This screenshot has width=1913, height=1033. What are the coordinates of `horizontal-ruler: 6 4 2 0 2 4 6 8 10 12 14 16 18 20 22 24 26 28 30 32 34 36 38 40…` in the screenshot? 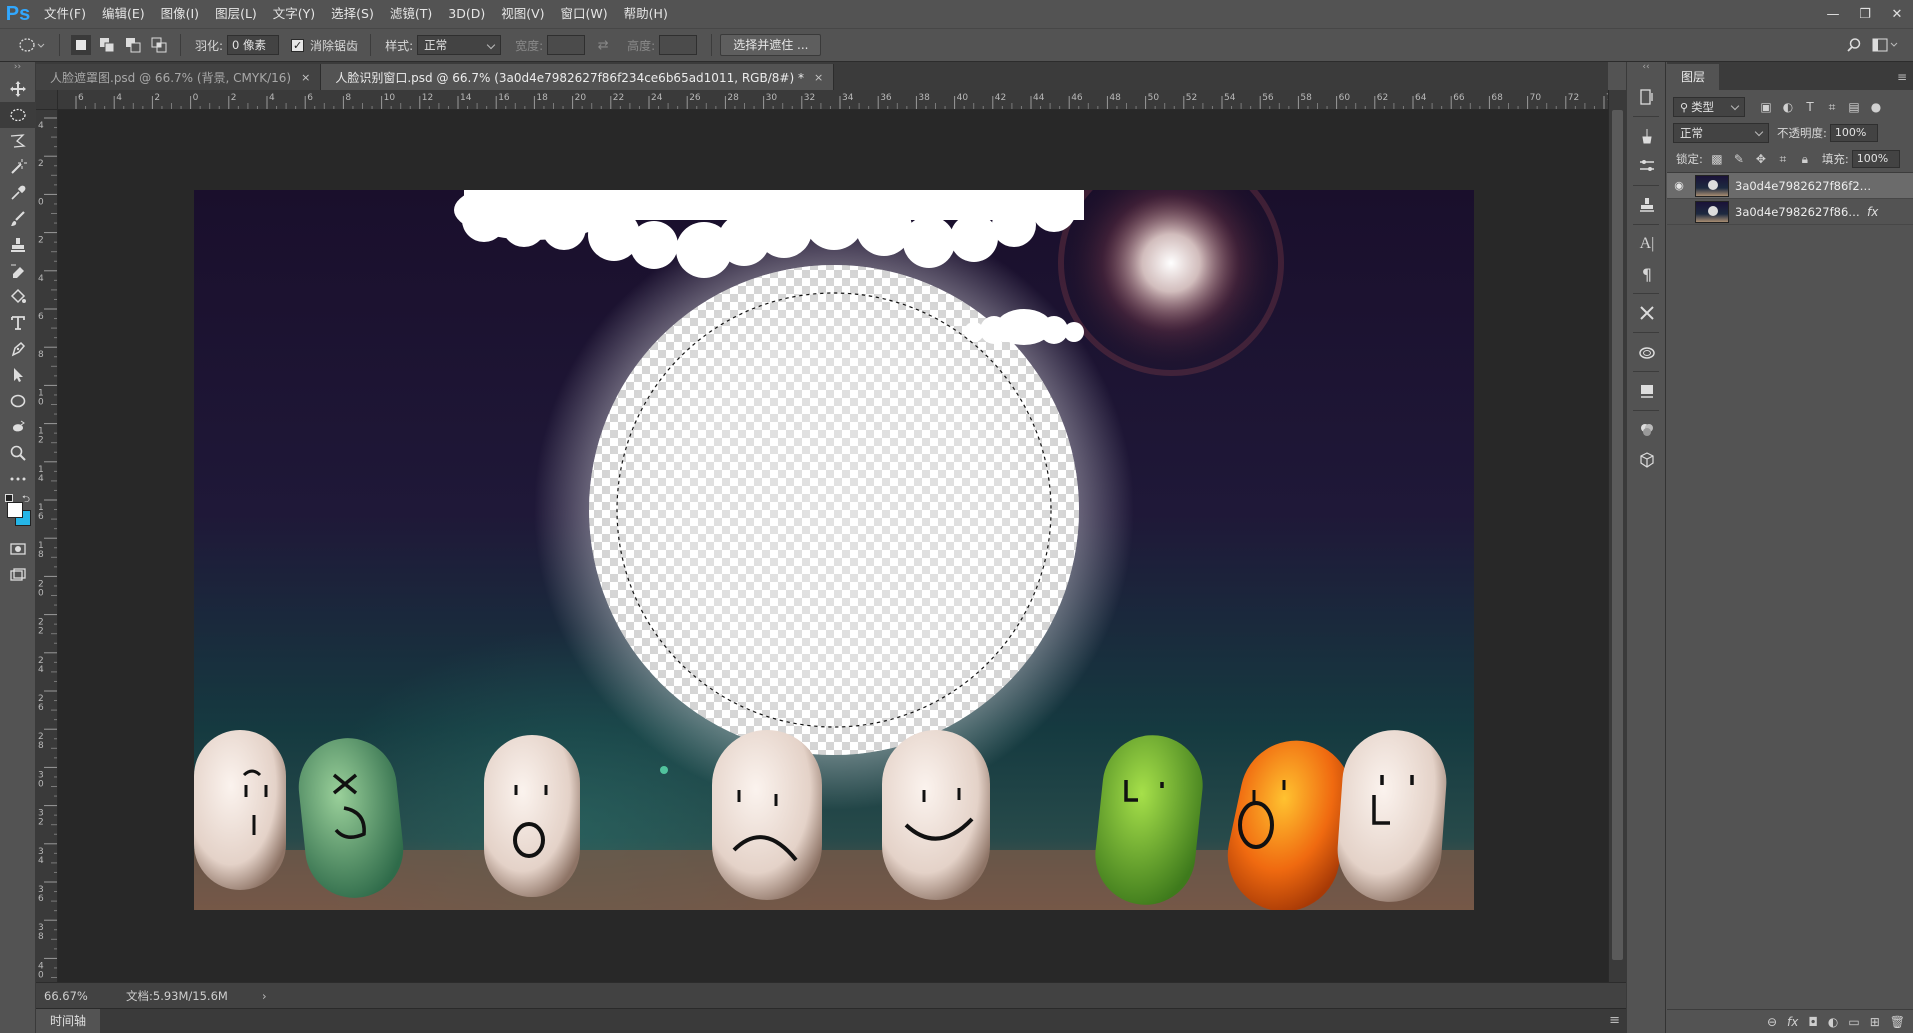 It's located at (833, 100).